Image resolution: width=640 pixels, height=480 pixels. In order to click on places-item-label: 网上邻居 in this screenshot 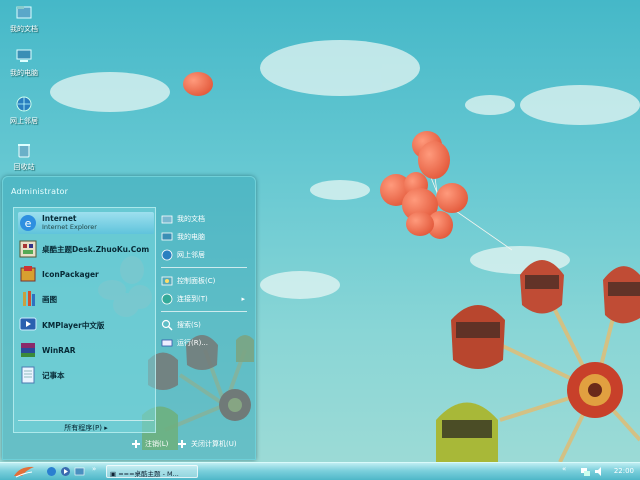, I will do `click(191, 255)`.